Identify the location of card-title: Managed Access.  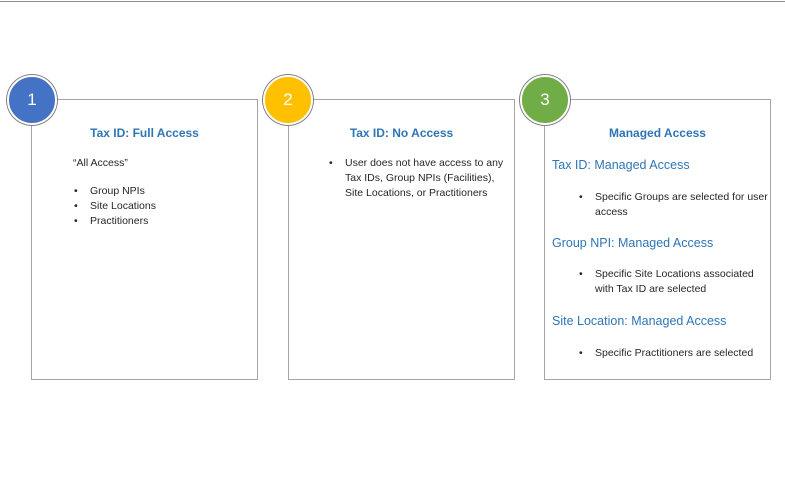
(657, 133).